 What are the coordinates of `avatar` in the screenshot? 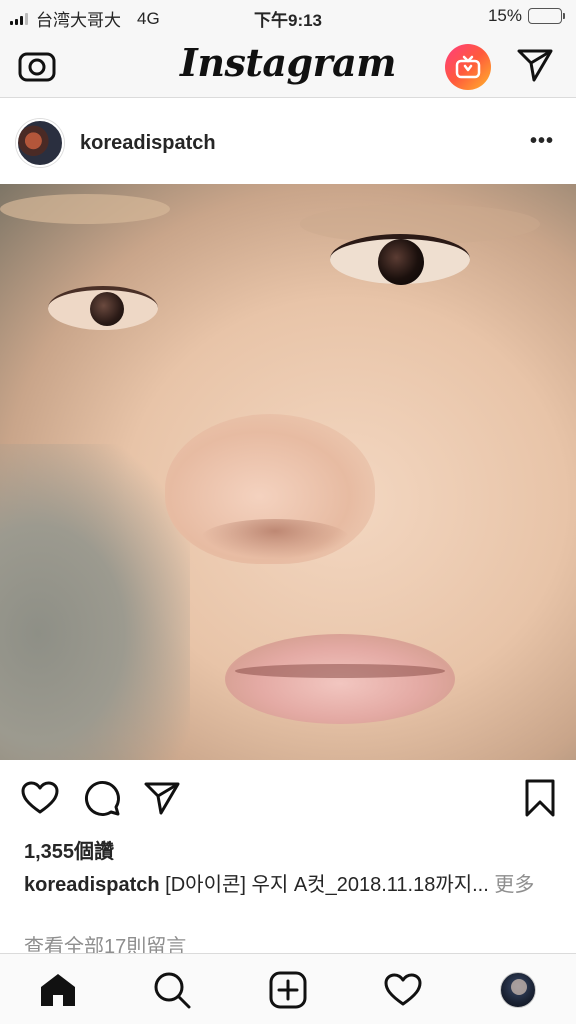 It's located at (40, 143).